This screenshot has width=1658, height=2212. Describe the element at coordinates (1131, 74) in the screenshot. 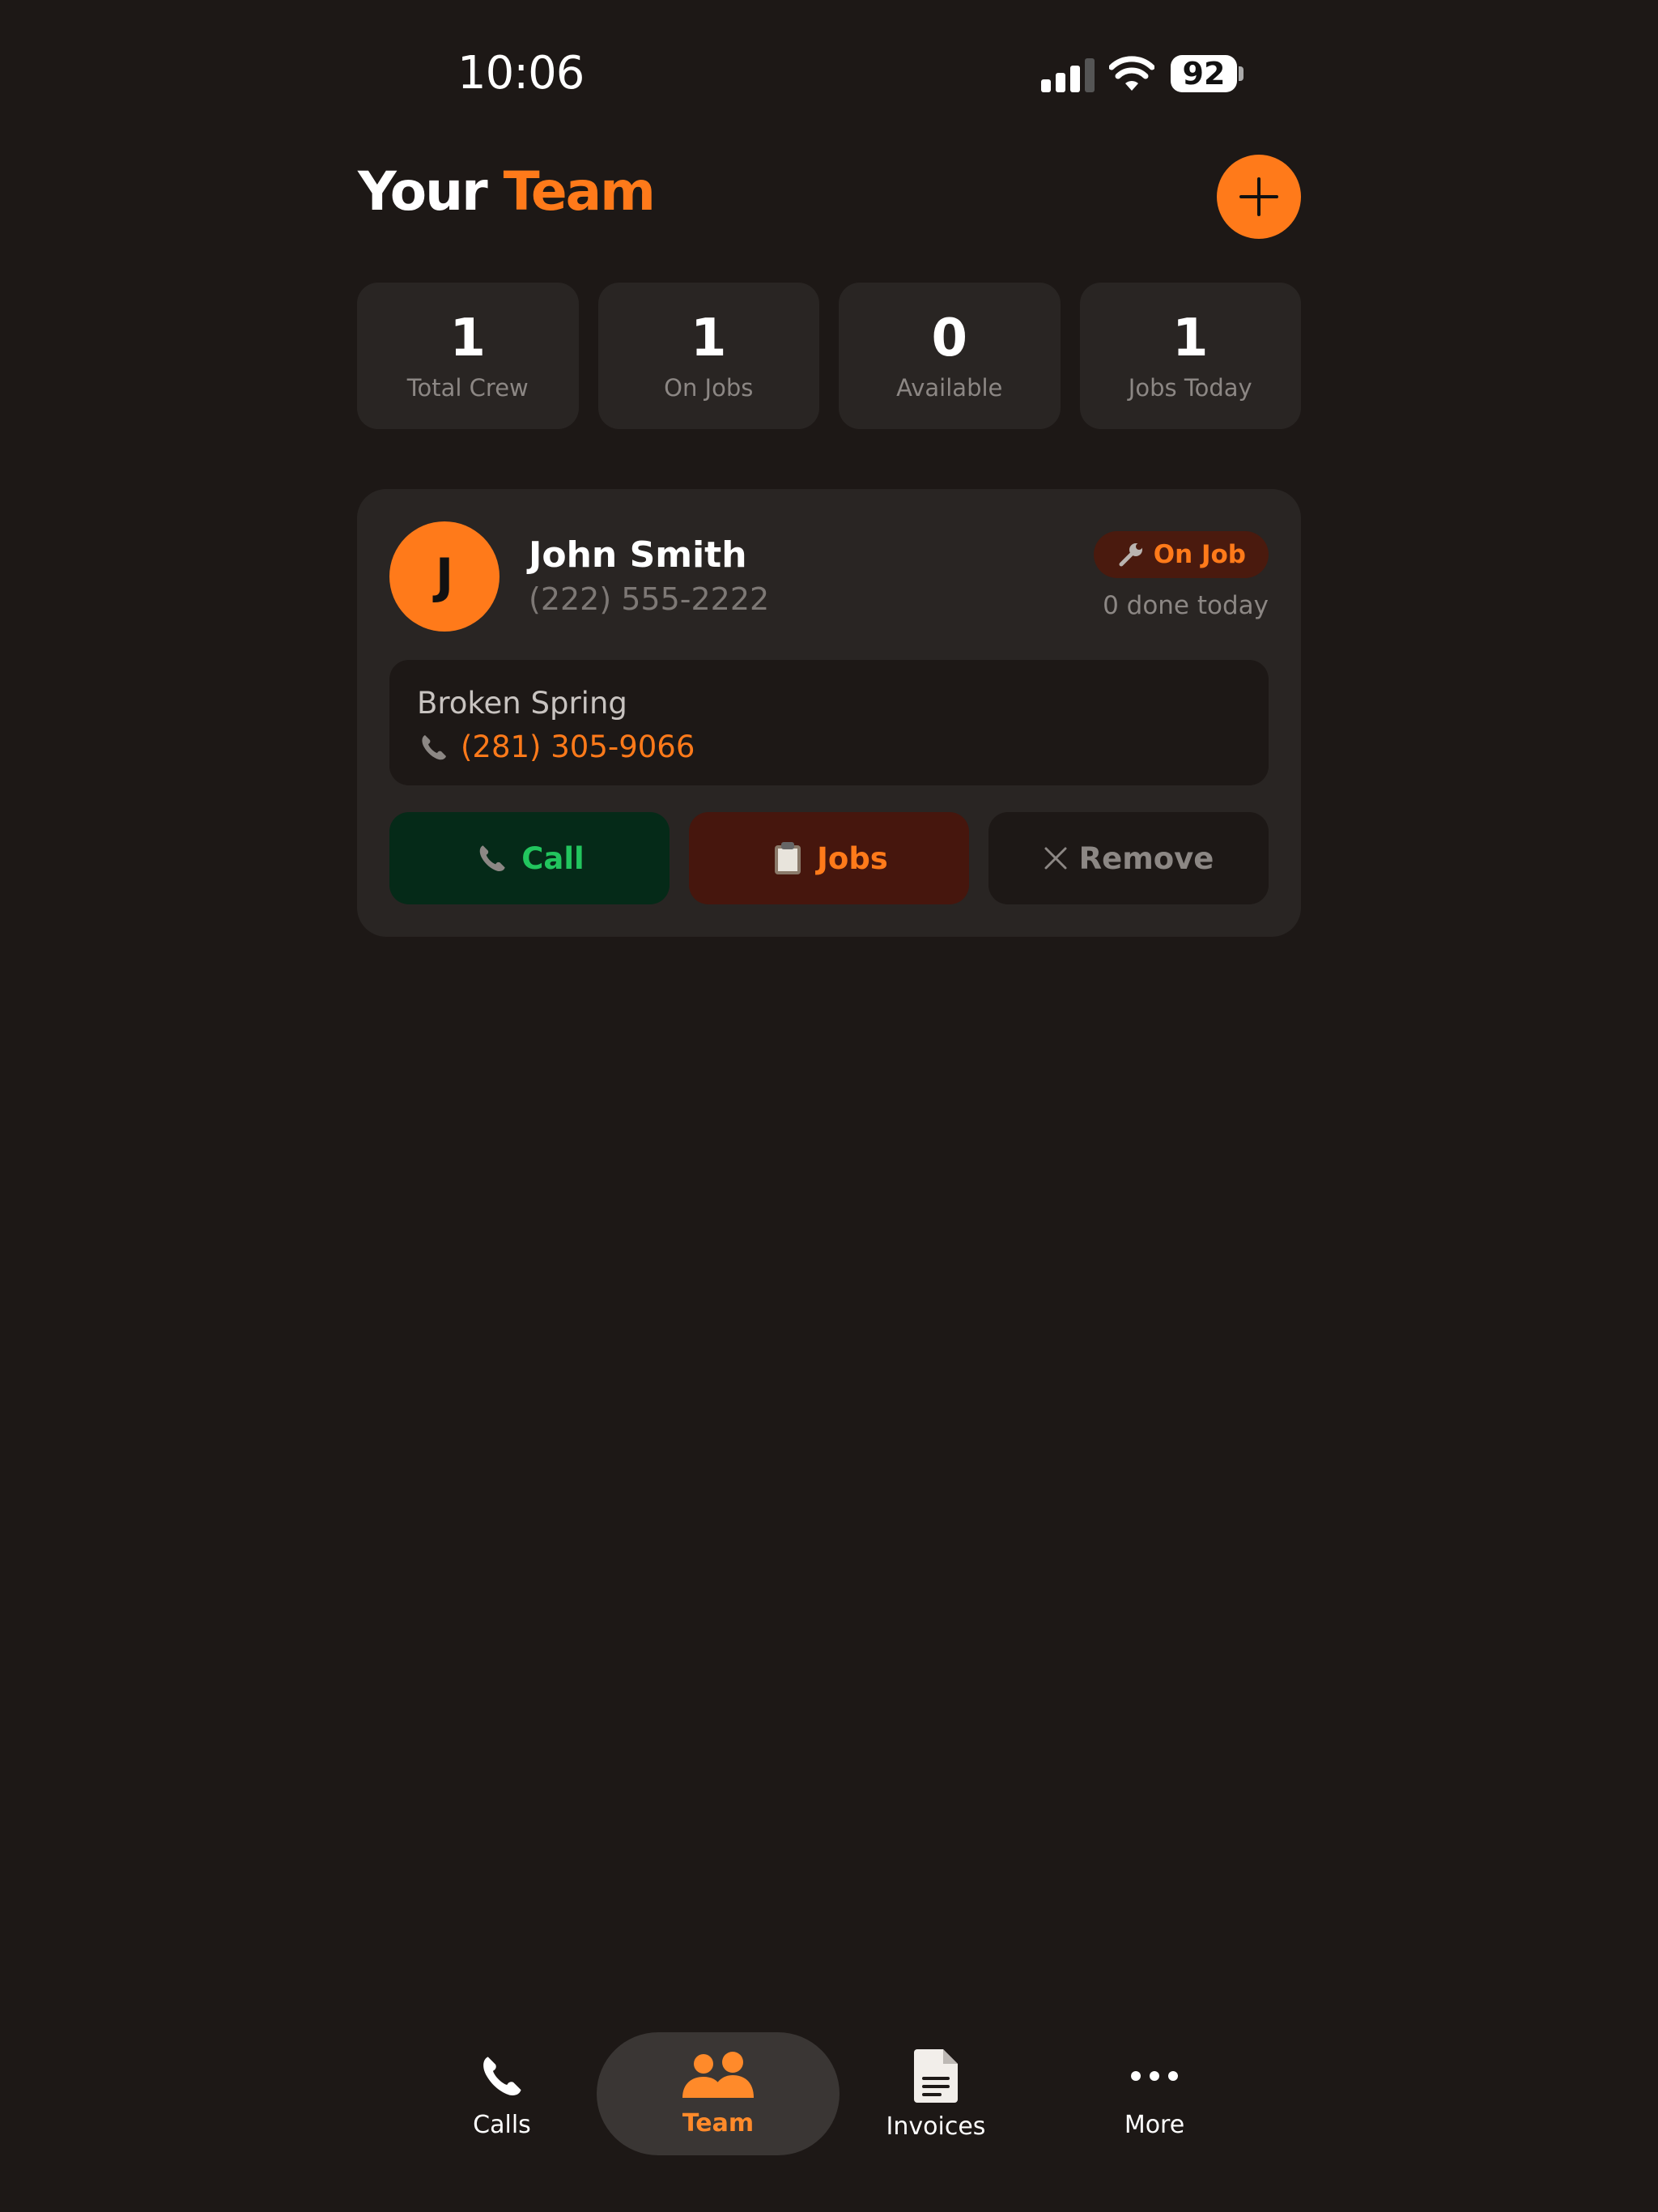

I see `wifi-icon` at that location.